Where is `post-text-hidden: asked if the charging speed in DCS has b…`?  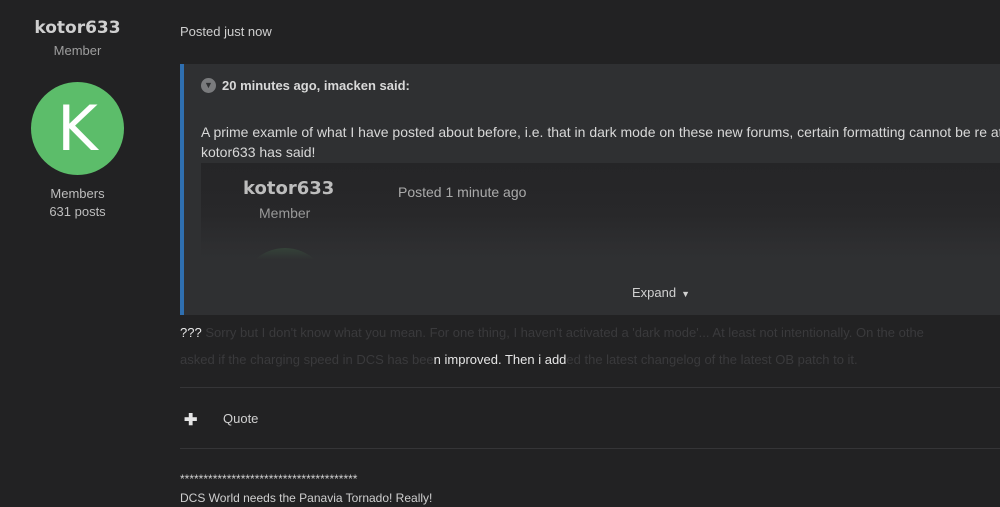 post-text-hidden: asked if the charging speed in DCS has b… is located at coordinates (307, 359).